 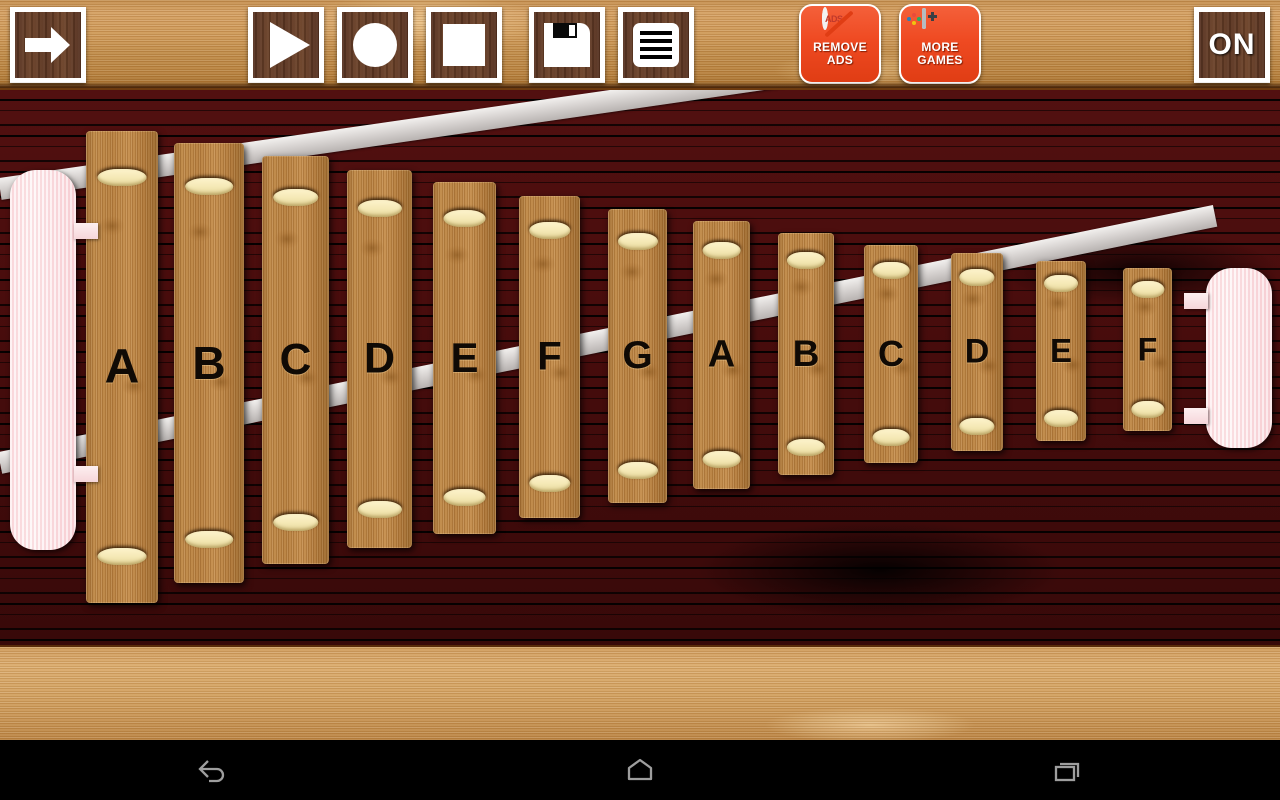 I want to click on list-button, so click(x=656, y=45).